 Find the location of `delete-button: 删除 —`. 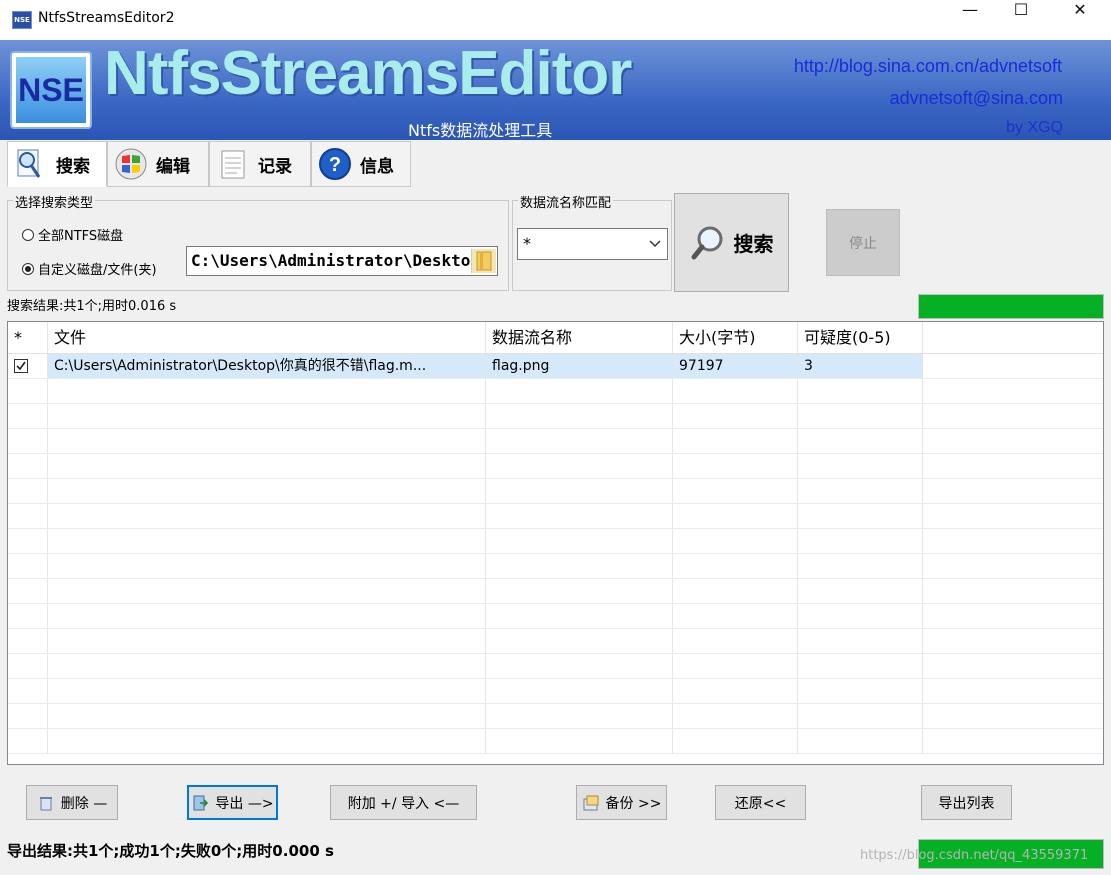

delete-button: 删除 — is located at coordinates (72, 802).